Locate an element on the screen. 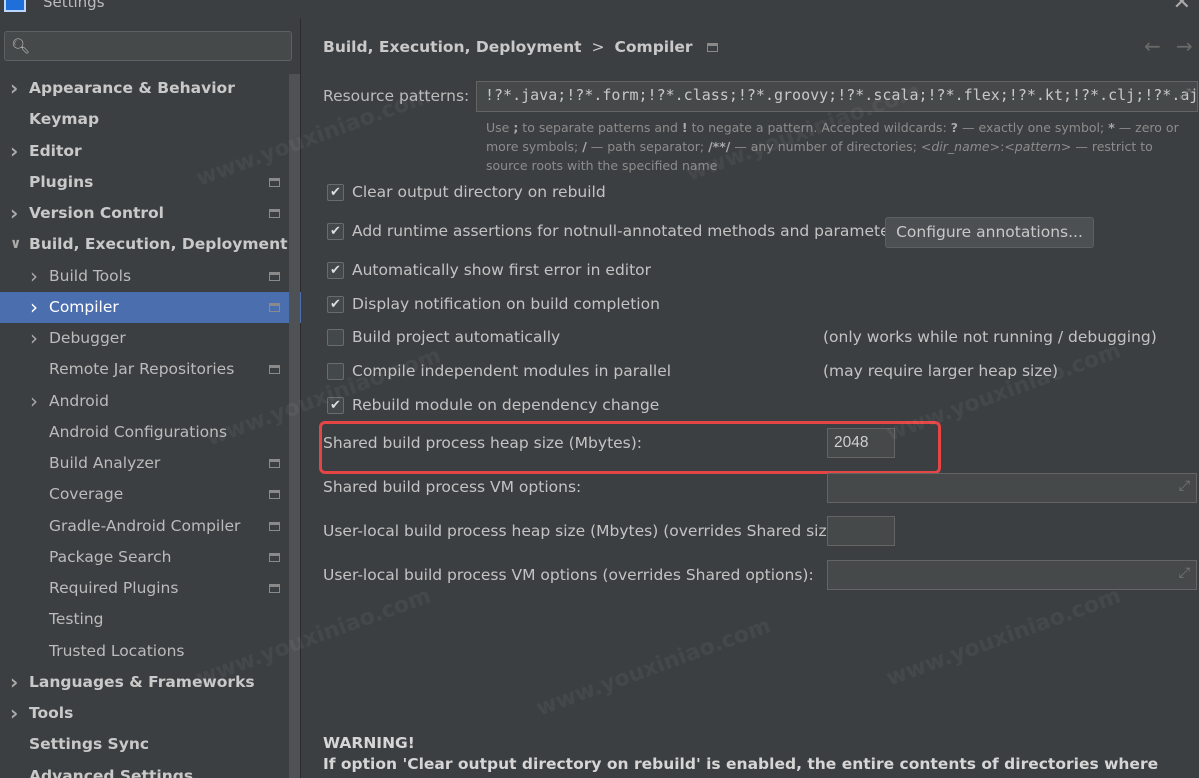 Image resolution: width=1199 pixels, height=778 pixels. title-bar: Settings ✕ is located at coordinates (599, 9).